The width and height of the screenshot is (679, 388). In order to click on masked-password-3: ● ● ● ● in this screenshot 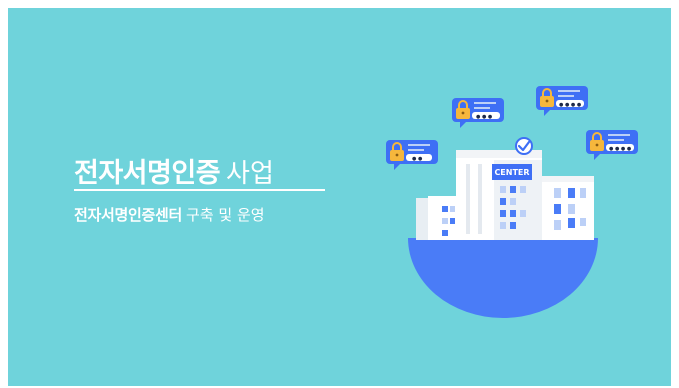, I will do `click(570, 105)`.